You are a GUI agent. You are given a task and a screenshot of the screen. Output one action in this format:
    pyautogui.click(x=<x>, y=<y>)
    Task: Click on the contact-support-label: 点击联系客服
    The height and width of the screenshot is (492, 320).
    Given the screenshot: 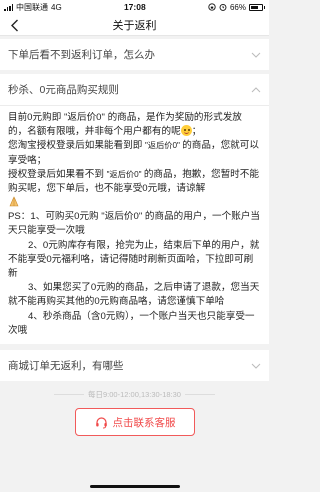 What is the action you would take?
    pyautogui.click(x=144, y=422)
    